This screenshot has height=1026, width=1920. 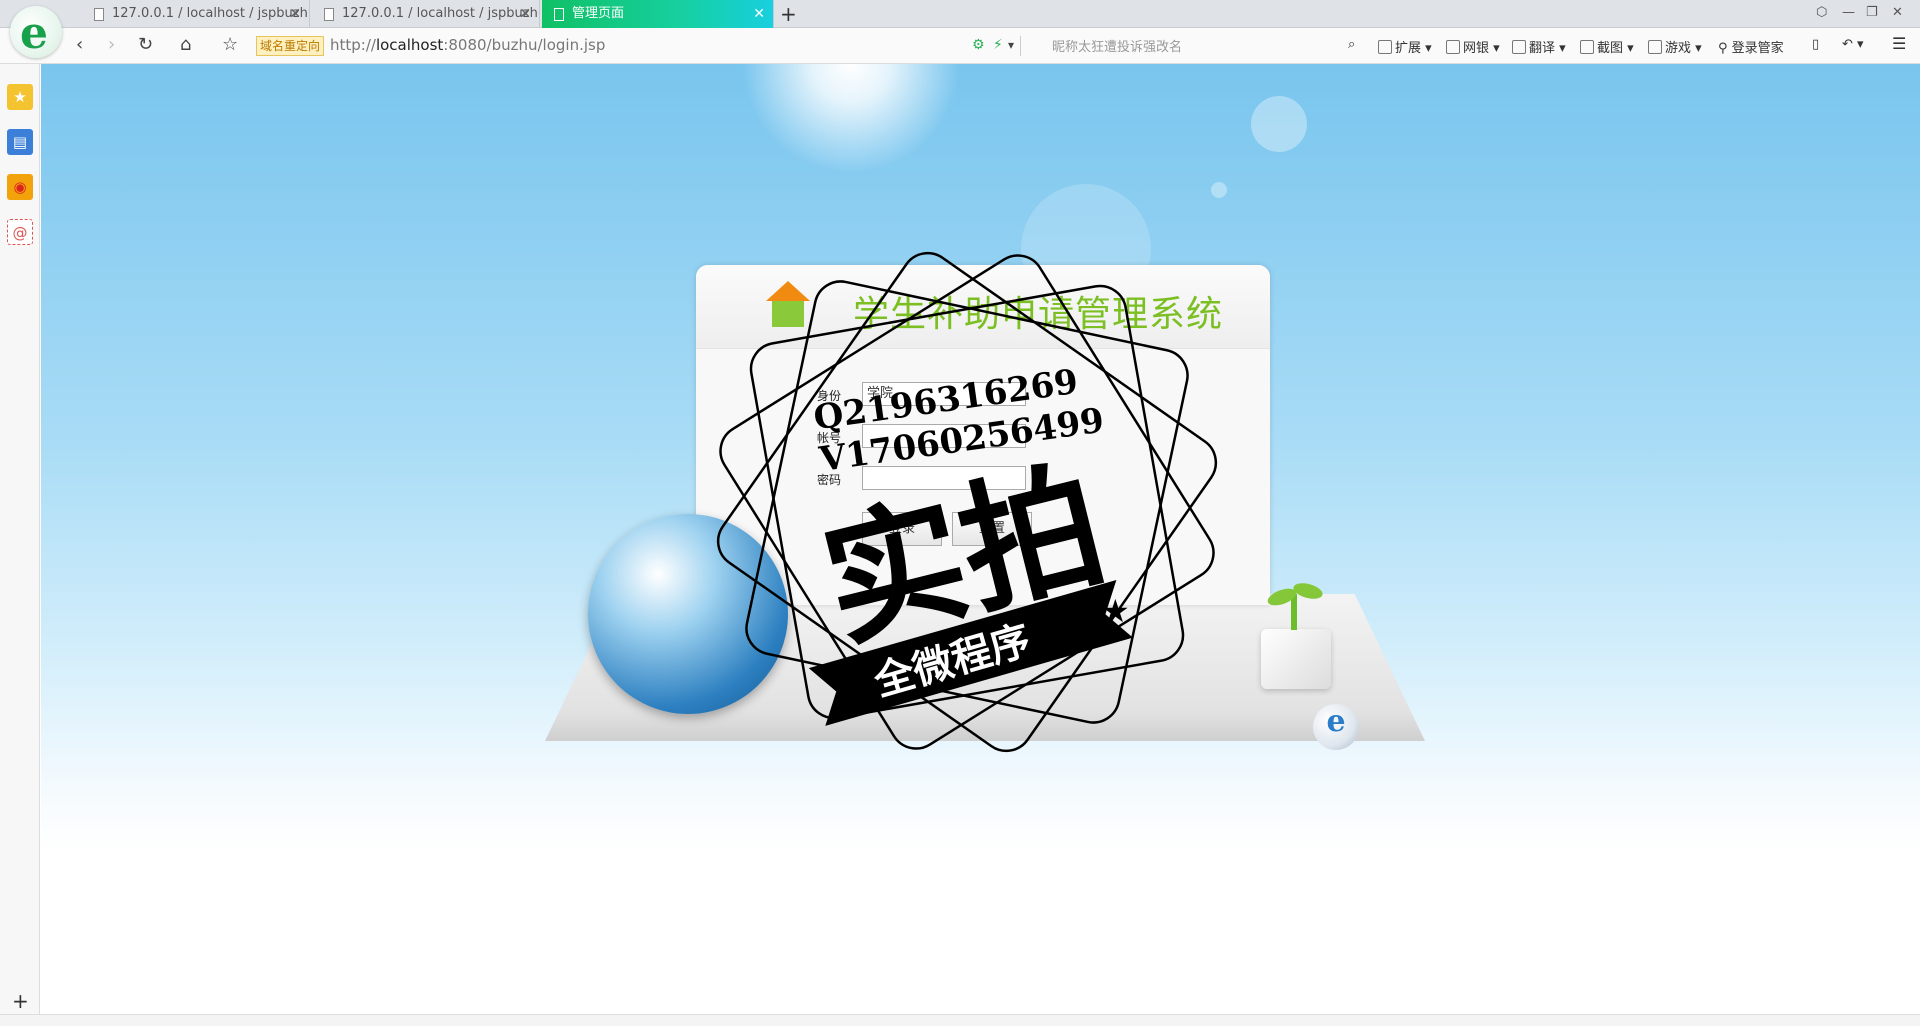 What do you see at coordinates (409, 45) in the screenshot?
I see `url-host: localhost` at bounding box center [409, 45].